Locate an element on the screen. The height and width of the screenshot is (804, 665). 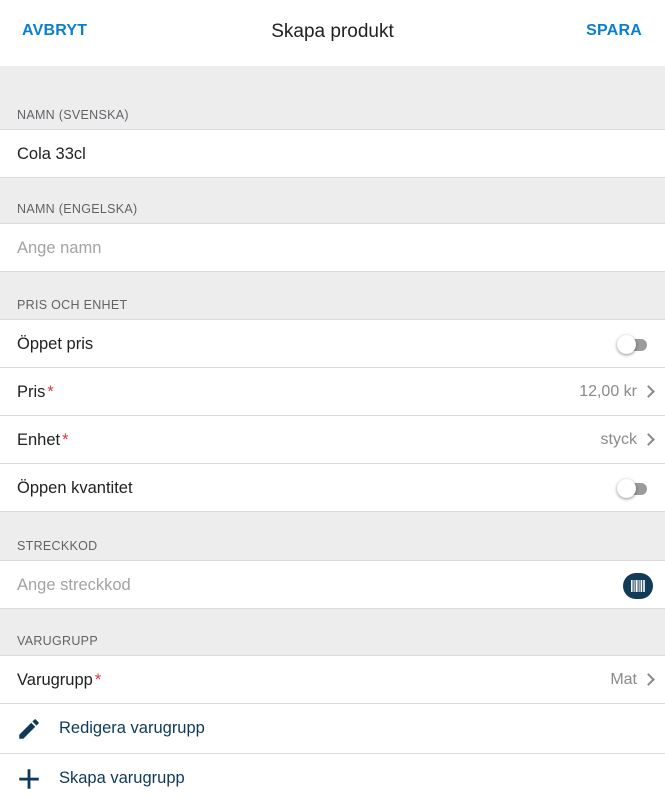
pencil-icon is located at coordinates (29, 729).